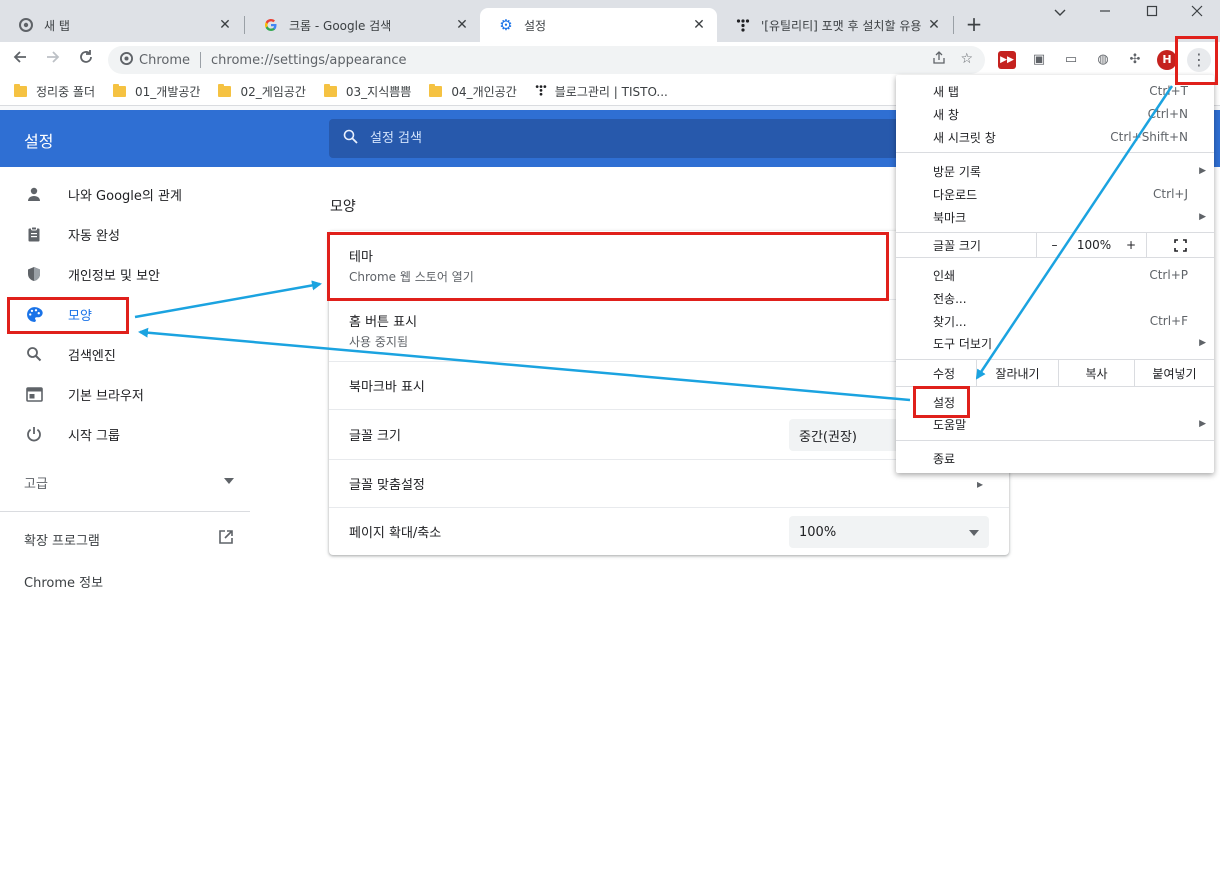 This screenshot has height=871, width=1220. What do you see at coordinates (1174, 373) in the screenshot?
I see `paste-button: 붙여넣기` at bounding box center [1174, 373].